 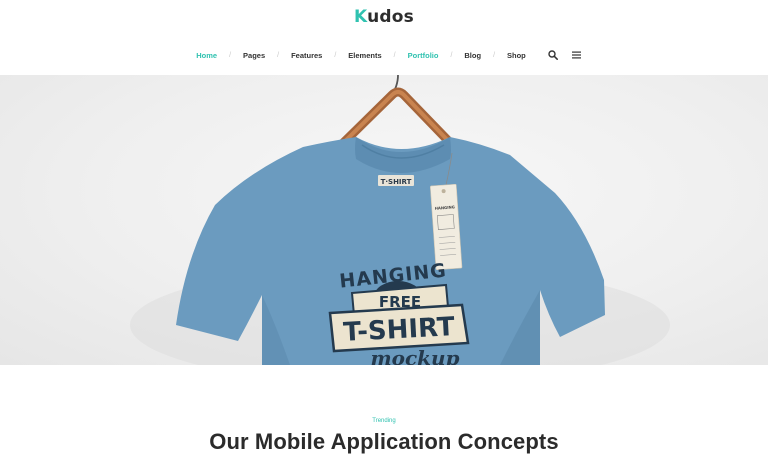 I want to click on nav-item-elements: Elements, so click(x=364, y=55).